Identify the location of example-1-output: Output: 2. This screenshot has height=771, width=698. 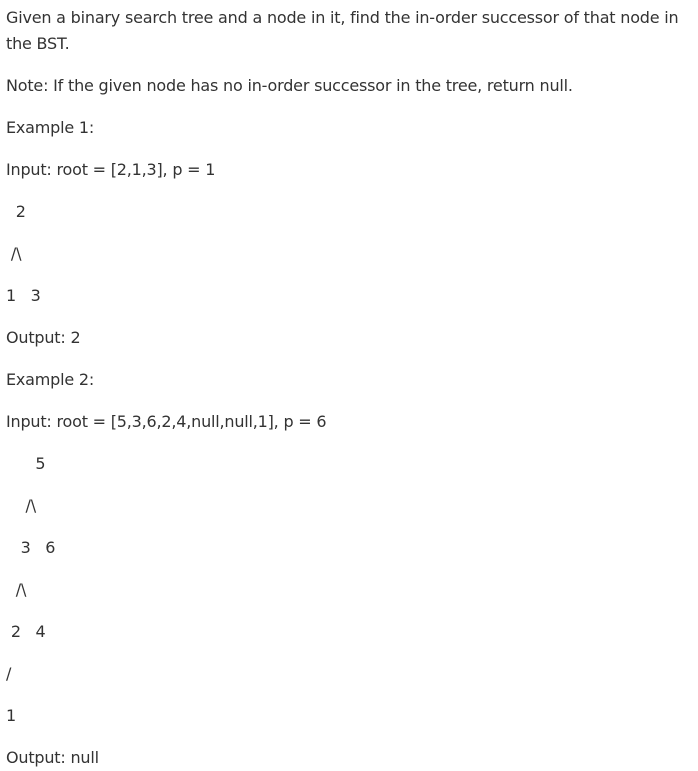
(43, 337).